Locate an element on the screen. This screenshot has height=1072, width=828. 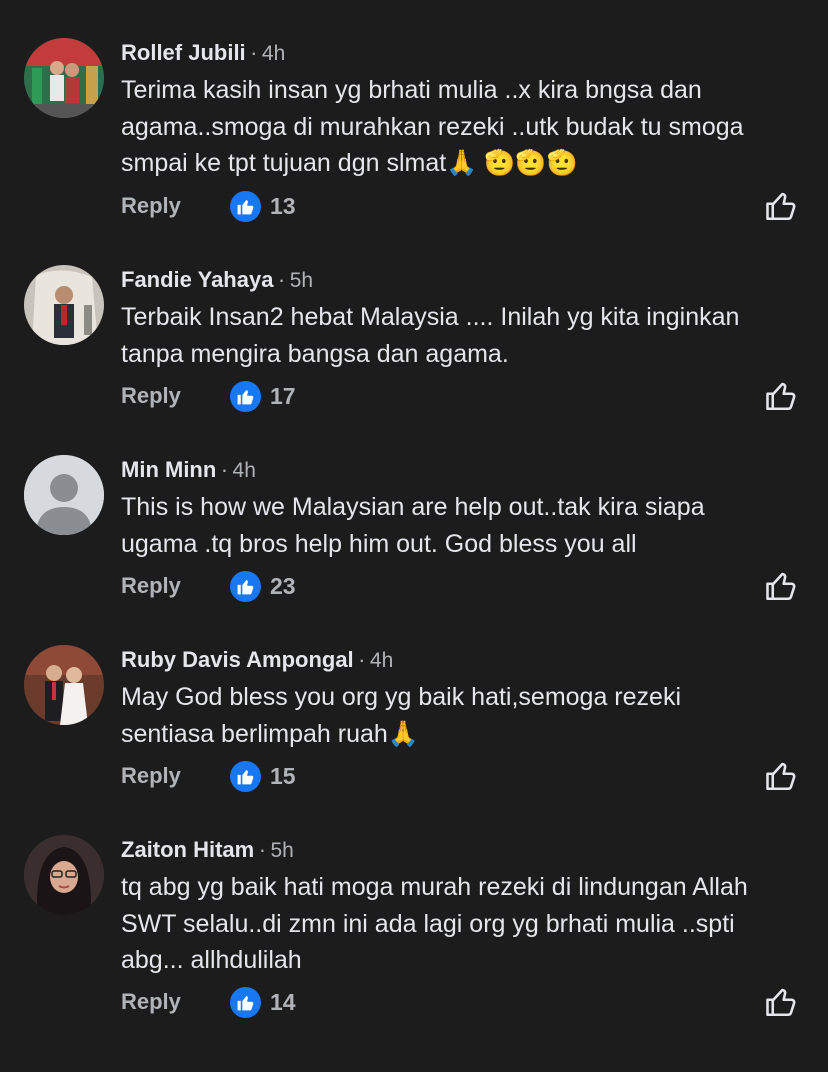
author-name: Zaiton Hitam is located at coordinates (187, 849).